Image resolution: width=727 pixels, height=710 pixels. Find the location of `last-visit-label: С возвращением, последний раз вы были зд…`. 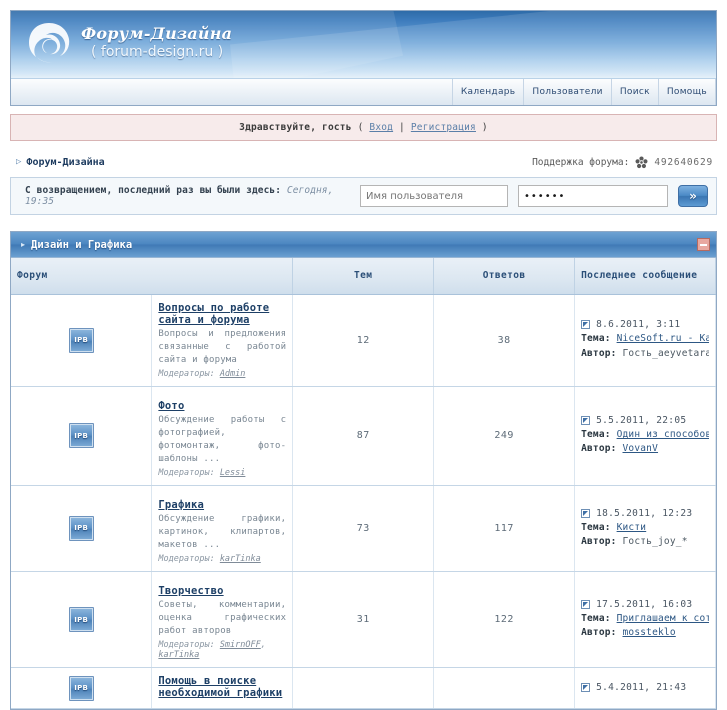

last-visit-label: С возвращением, последний раз вы были зд… is located at coordinates (153, 190).